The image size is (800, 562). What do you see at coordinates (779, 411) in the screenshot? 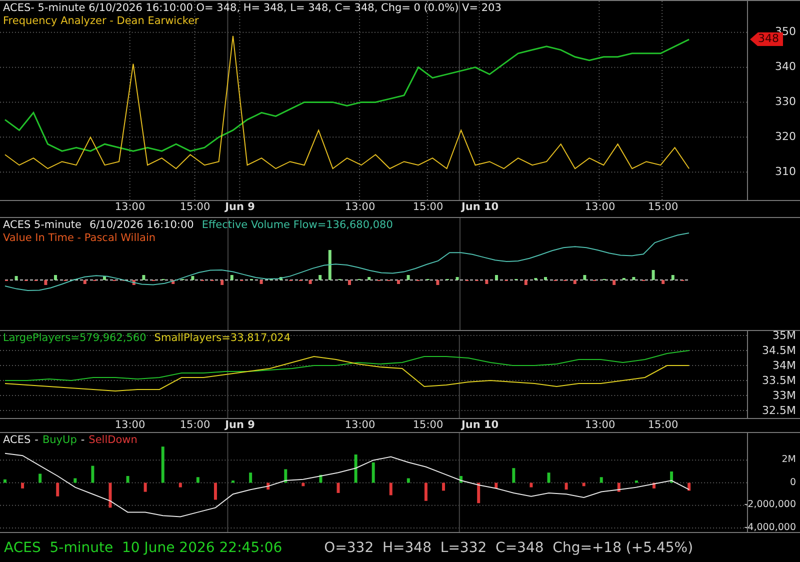
I see `axis-label: 32.5M` at bounding box center [779, 411].